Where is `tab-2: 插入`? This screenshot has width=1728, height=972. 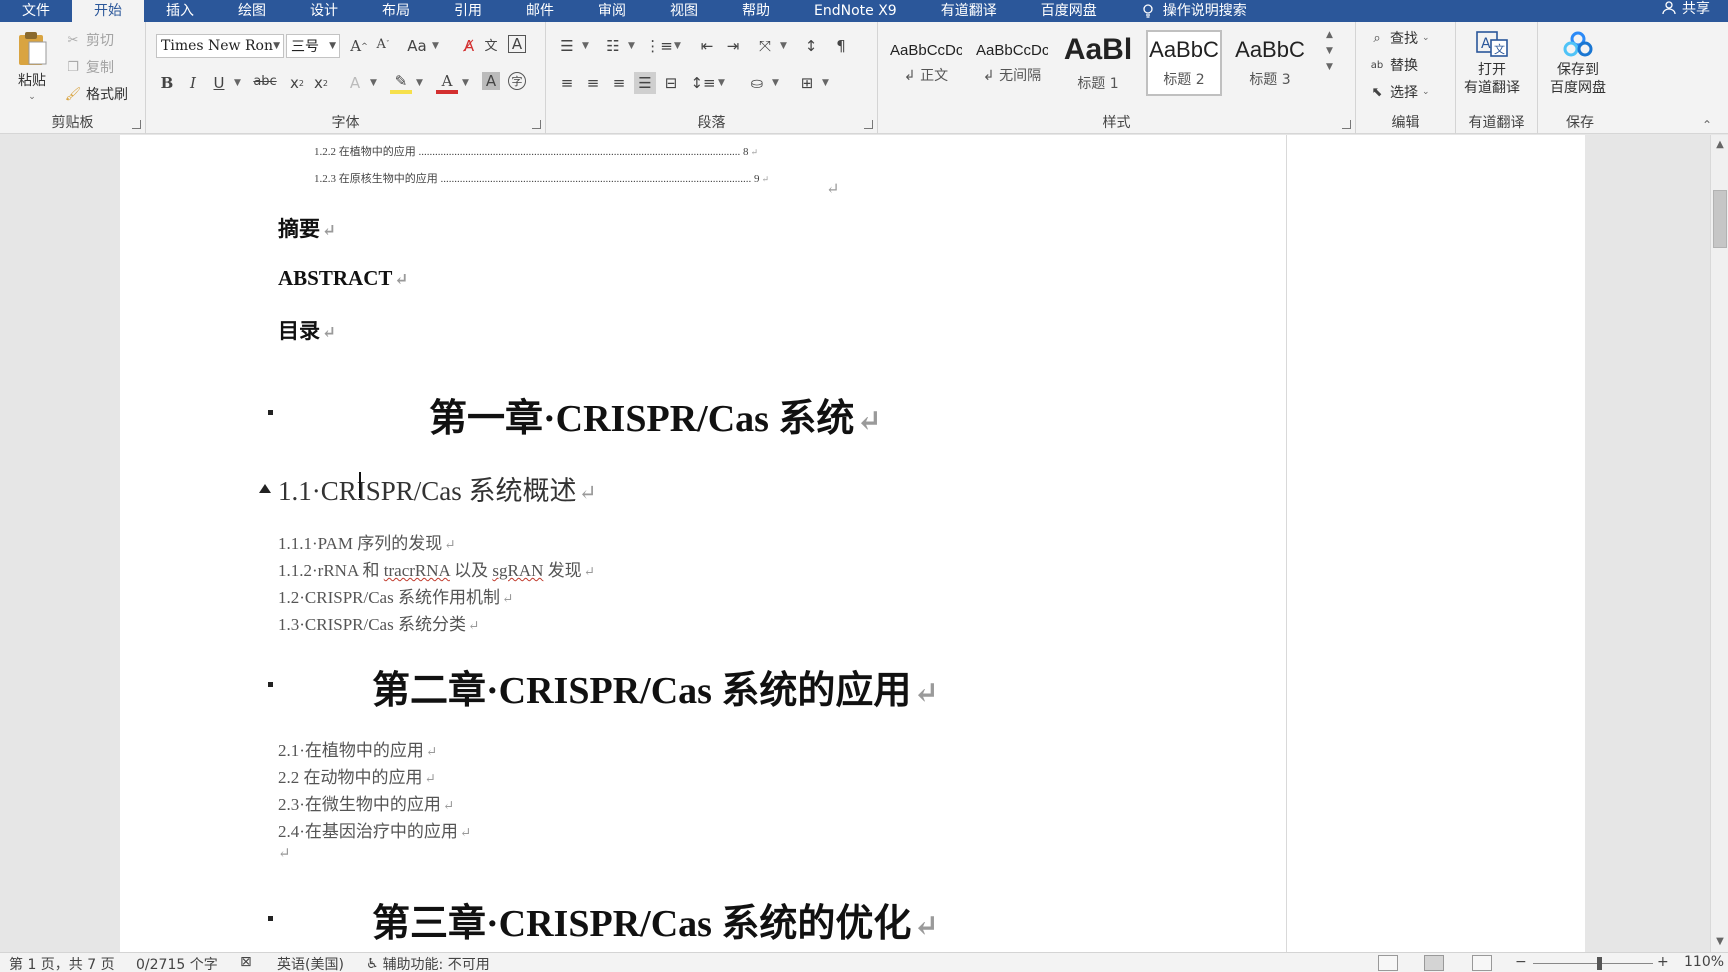 tab-2: 插入 is located at coordinates (180, 11).